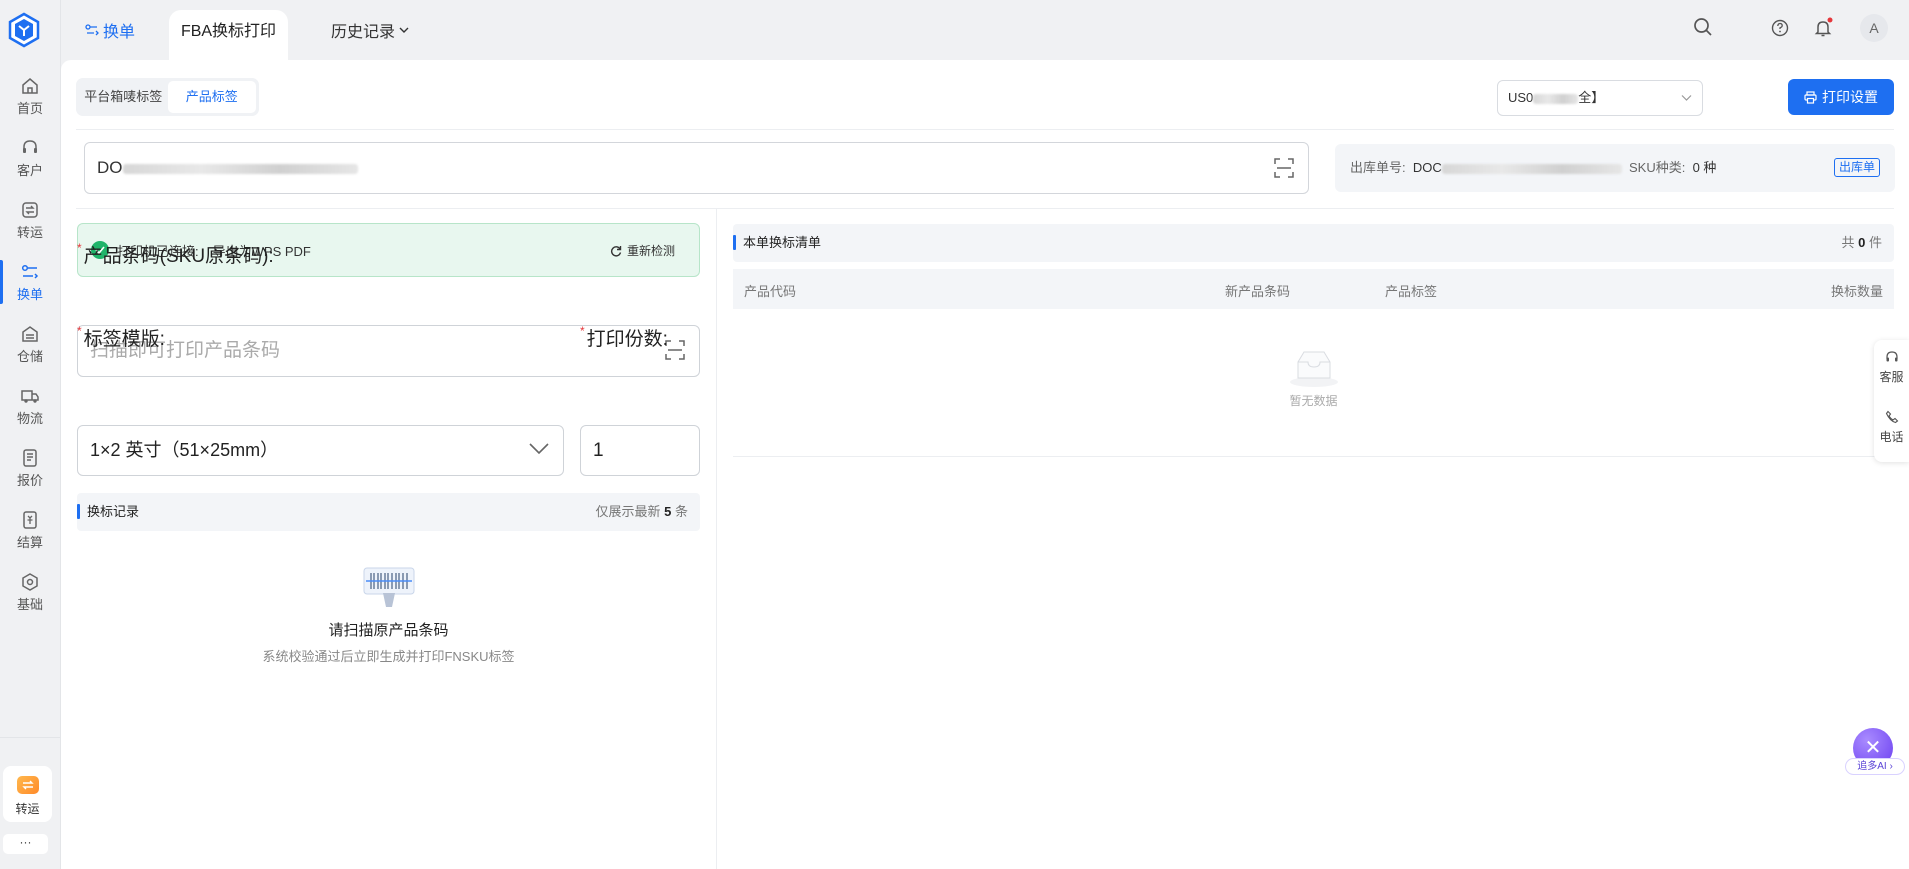  I want to click on phone-icon, so click(1891, 417).